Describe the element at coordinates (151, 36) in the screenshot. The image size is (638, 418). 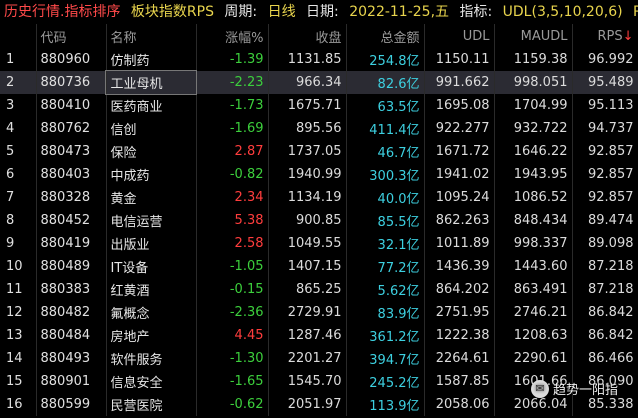
I see `col-header-name: 名称` at that location.